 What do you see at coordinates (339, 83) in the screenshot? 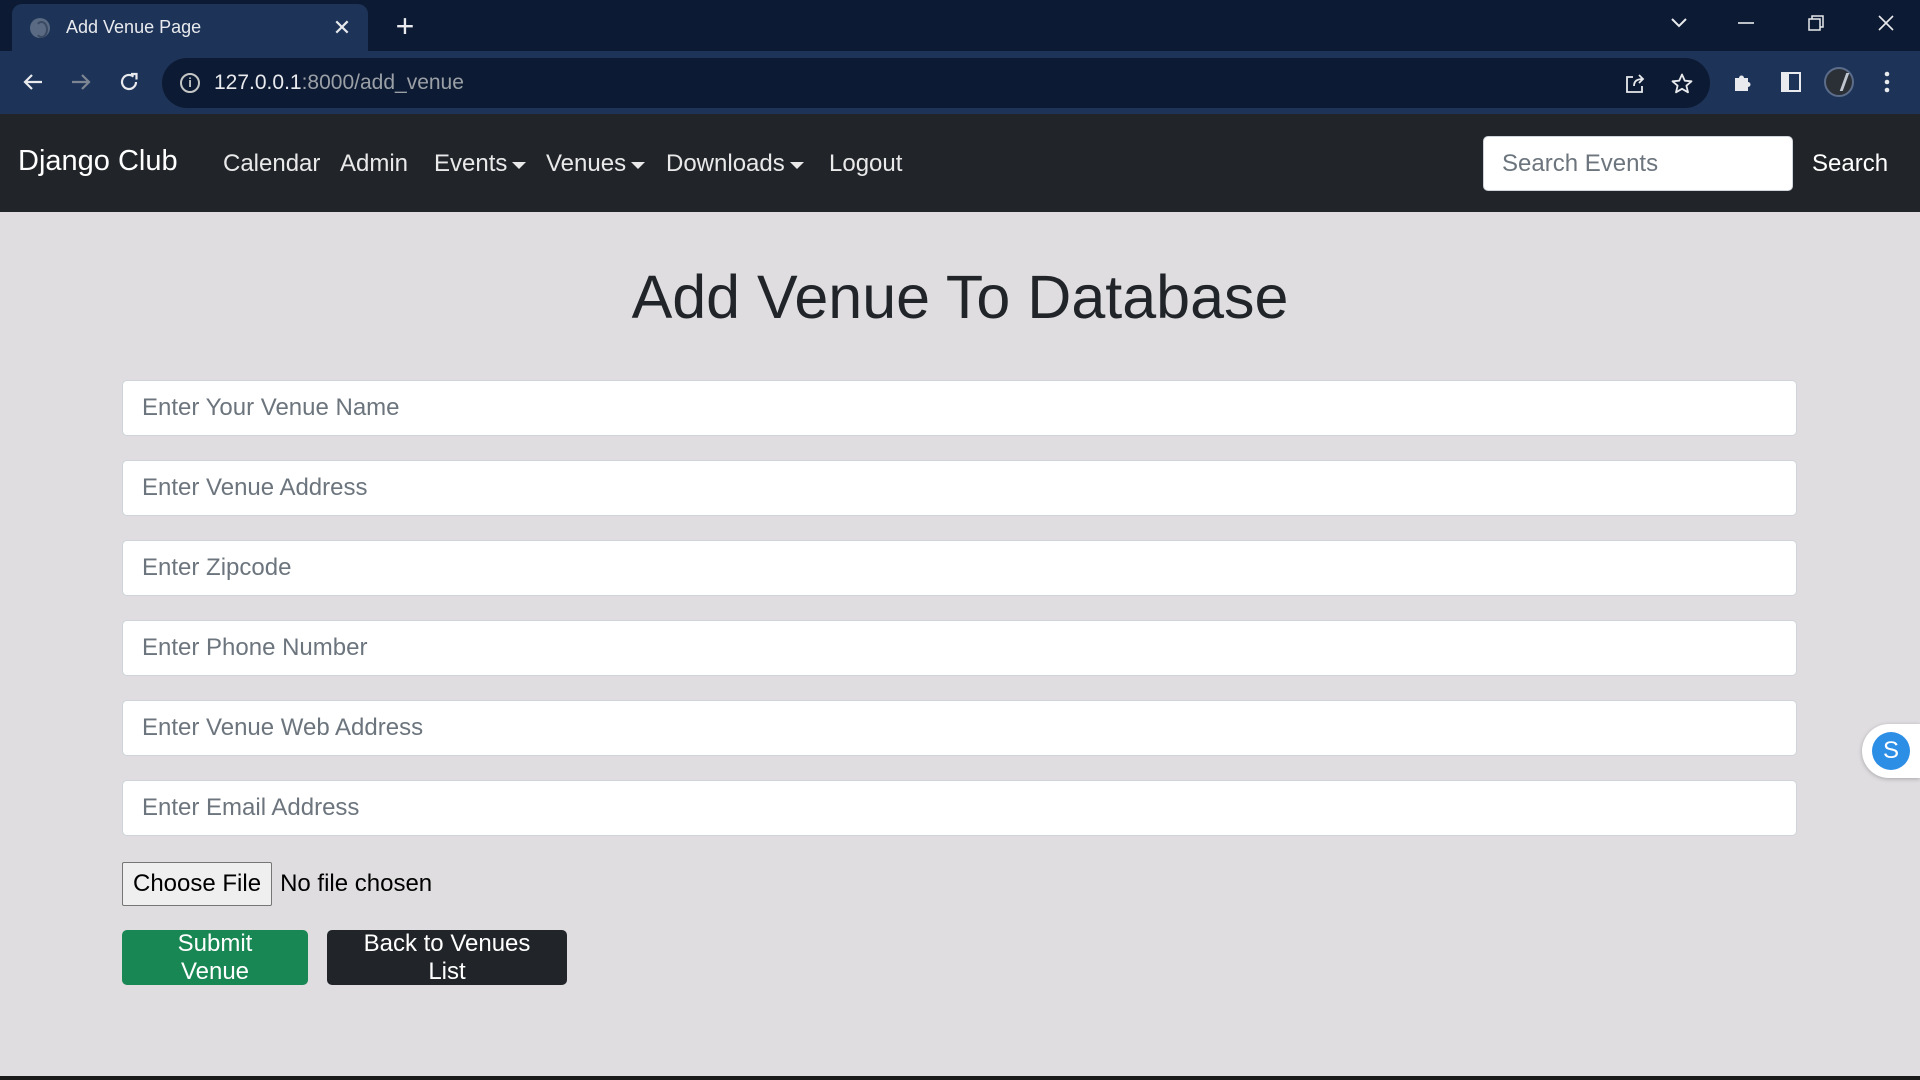
I see `url-text: 127.0.0.1:8000/add_venue` at bounding box center [339, 83].